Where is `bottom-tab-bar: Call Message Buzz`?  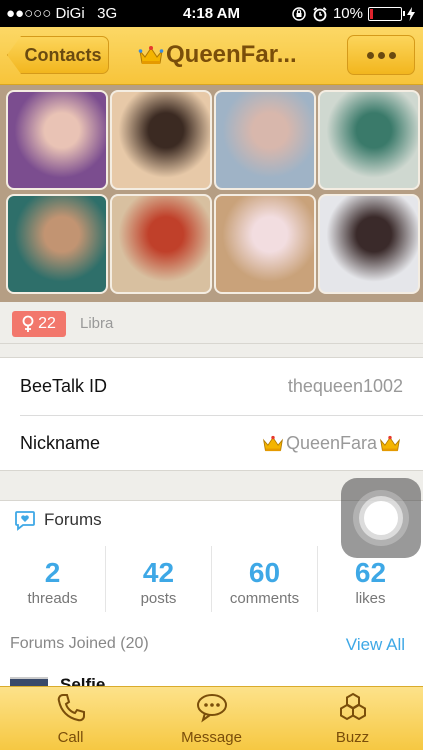
bottom-tab-bar: Call Message Buzz is located at coordinates (211, 718).